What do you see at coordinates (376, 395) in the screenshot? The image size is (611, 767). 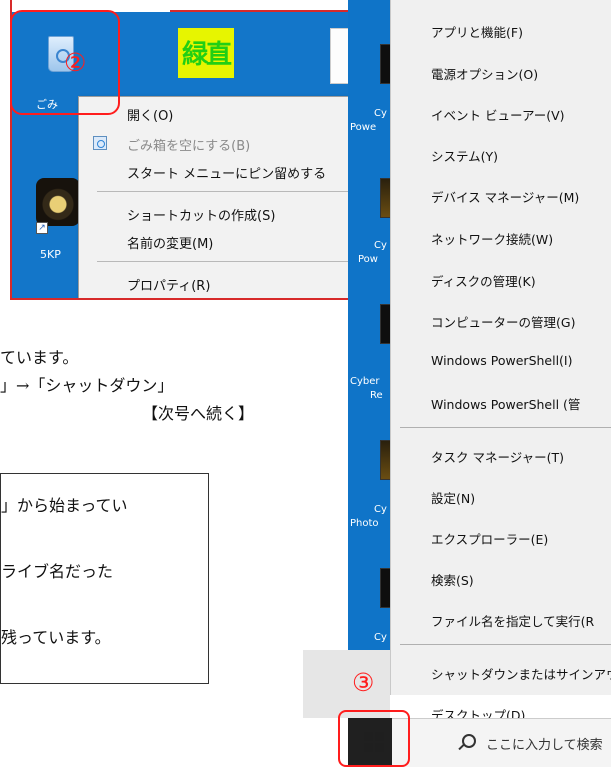 I see `desktop-app-label: Re` at bounding box center [376, 395].